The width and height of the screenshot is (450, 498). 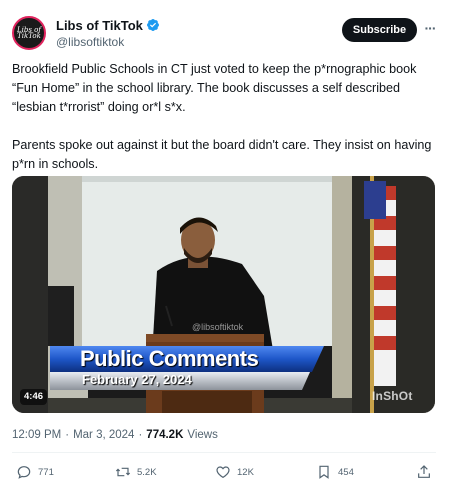 I want to click on share-button, so click(x=427, y=472).